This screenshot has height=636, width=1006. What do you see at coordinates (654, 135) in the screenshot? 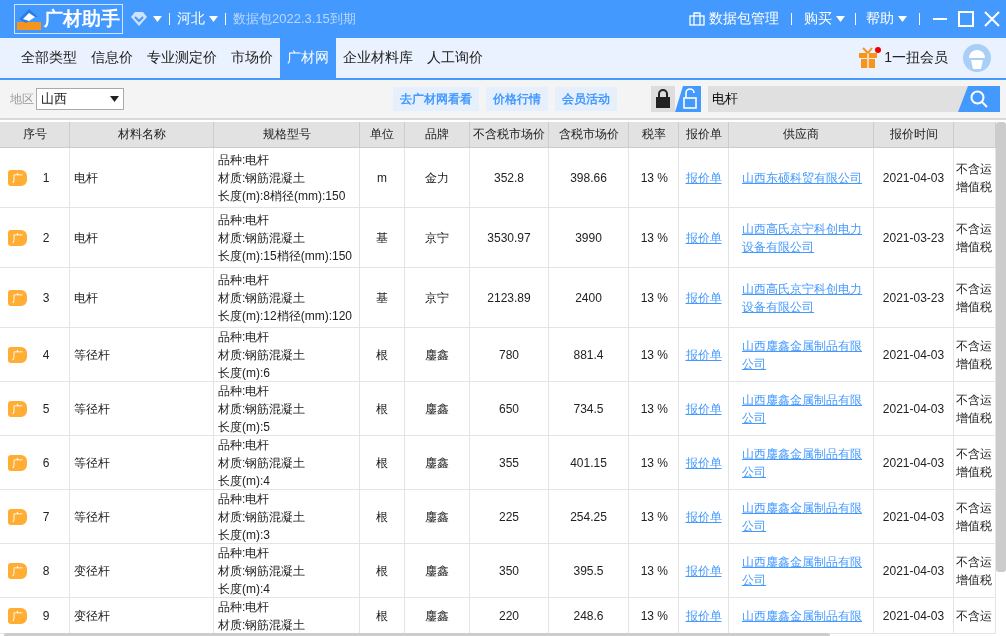
I see `column-header: 税率` at bounding box center [654, 135].